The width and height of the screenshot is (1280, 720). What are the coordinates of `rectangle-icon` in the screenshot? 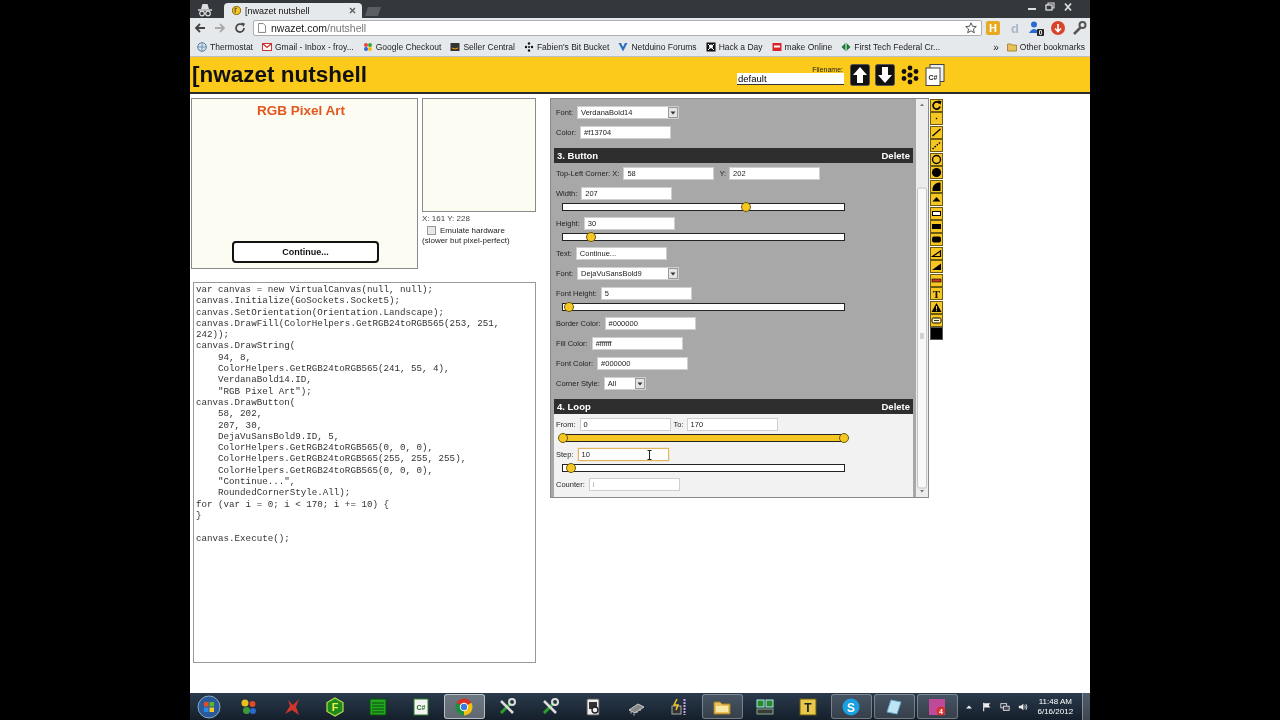 It's located at (936, 213).